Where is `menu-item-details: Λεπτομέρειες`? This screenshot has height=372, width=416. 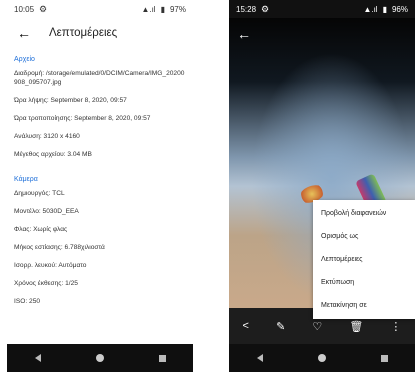 menu-item-details: Λεπτομέρειες is located at coordinates (364, 259).